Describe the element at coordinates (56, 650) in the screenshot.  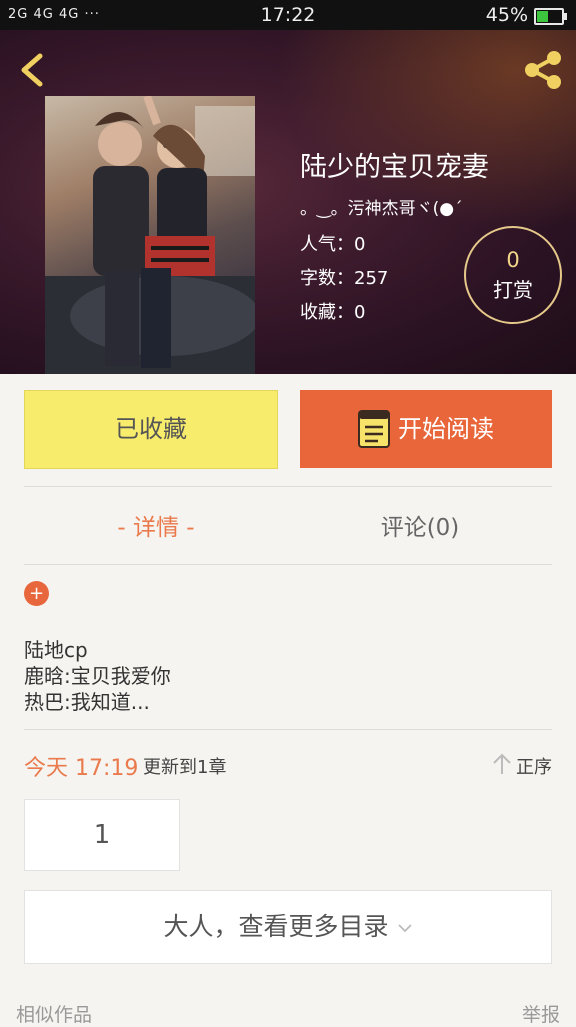
I see `description-line: 陆地cp` at that location.